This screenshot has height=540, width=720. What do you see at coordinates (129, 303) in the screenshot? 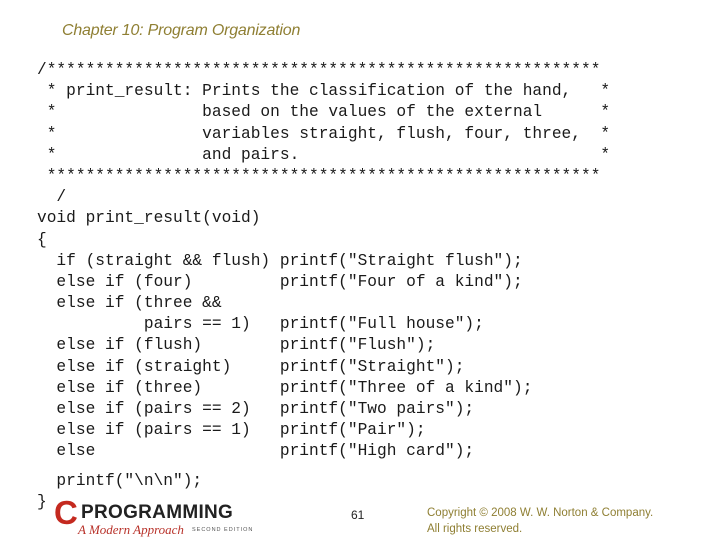
I see `code-line: else if (three &&` at bounding box center [129, 303].